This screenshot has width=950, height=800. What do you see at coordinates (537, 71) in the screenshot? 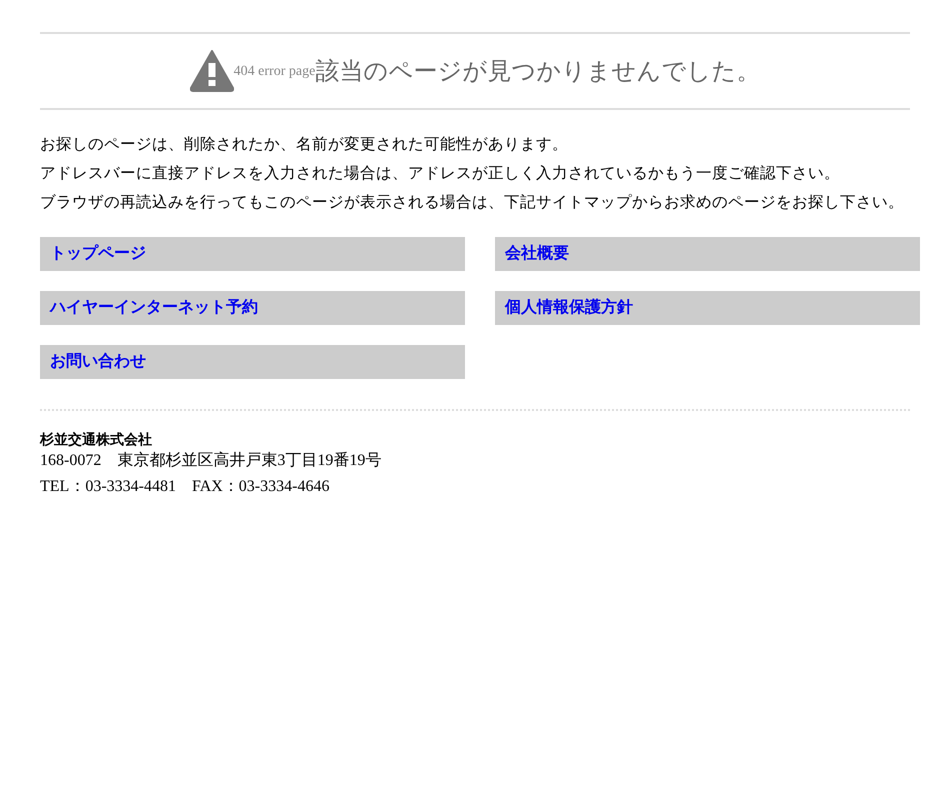
I see `page-title: 該当のページが見つかりませんでした。` at bounding box center [537, 71].